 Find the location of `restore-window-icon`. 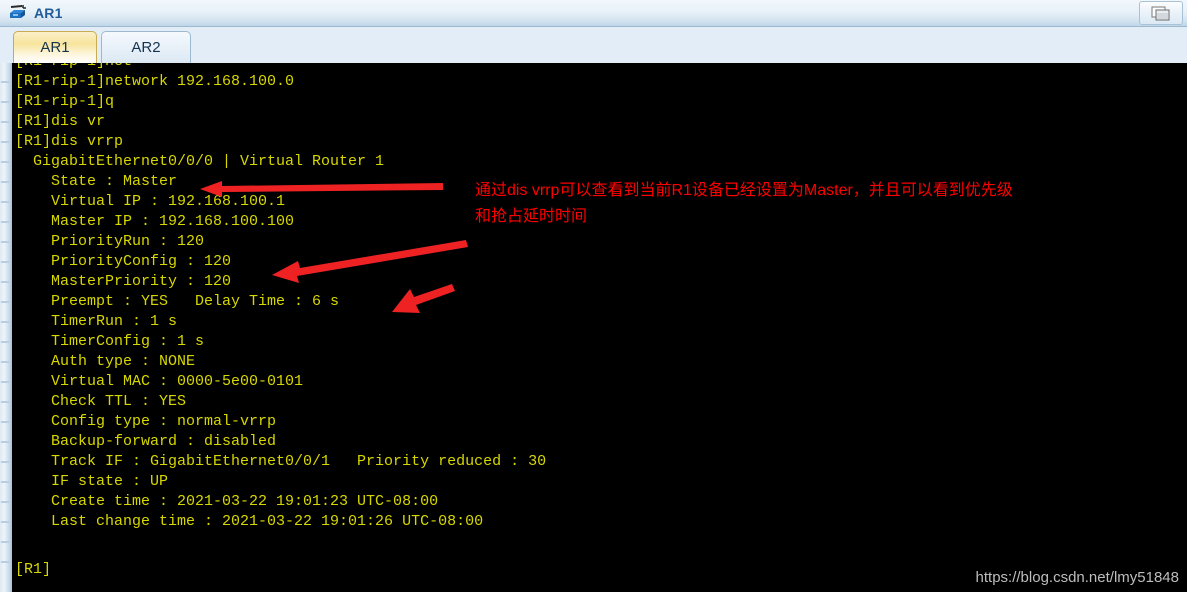

restore-window-icon is located at coordinates (1160, 13).